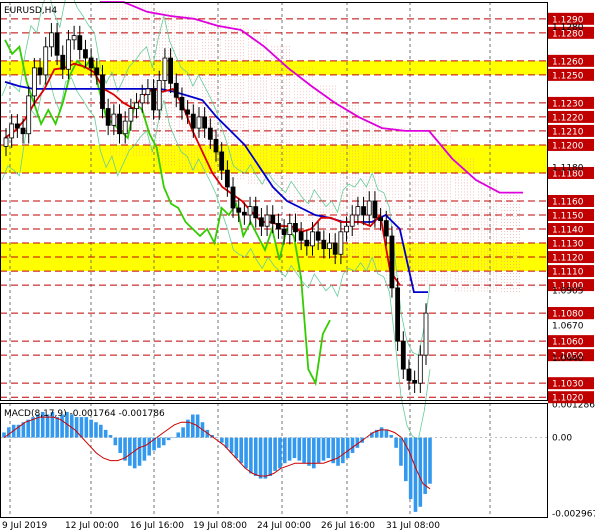 Image resolution: width=595 pixels, height=532 pixels. I want to click on price-tag-label: 1.1160, so click(568, 203).